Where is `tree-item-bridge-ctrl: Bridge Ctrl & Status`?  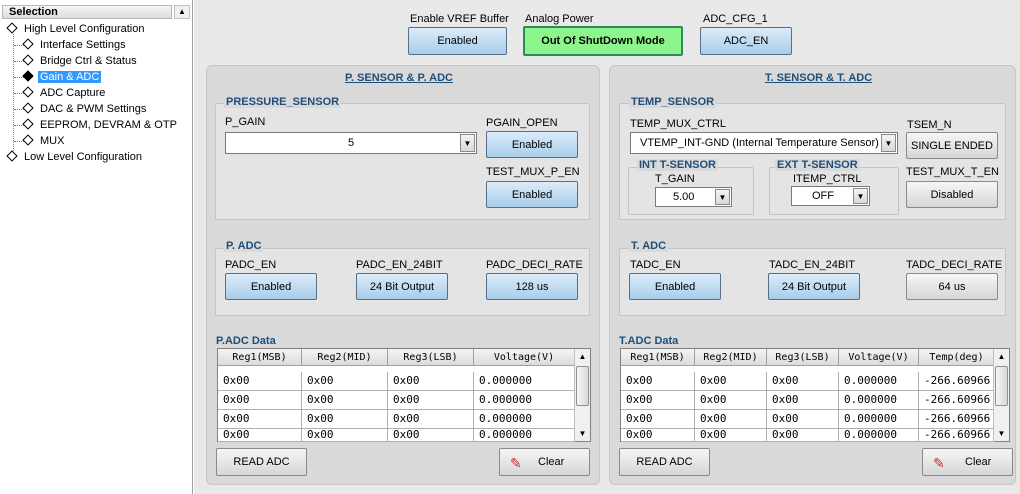
tree-item-bridge-ctrl: Bridge Ctrl & Status is located at coordinates (80, 61).